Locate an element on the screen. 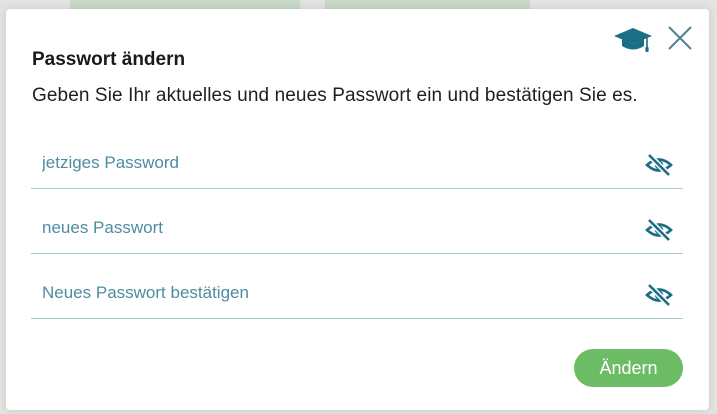  confirm-password-field is located at coordinates (357, 294).